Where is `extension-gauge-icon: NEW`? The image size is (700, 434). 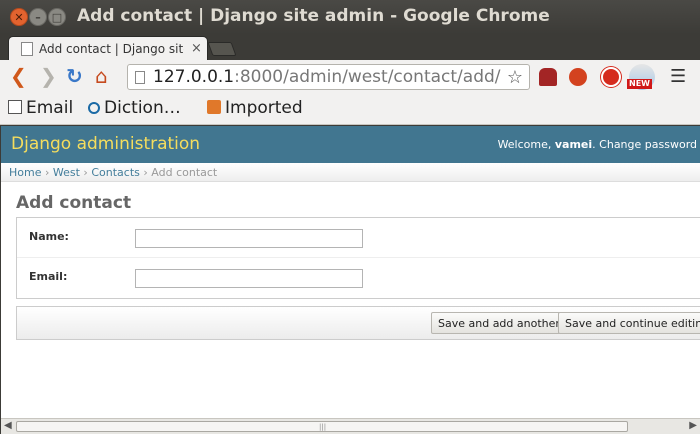 extension-gauge-icon: NEW is located at coordinates (641, 77).